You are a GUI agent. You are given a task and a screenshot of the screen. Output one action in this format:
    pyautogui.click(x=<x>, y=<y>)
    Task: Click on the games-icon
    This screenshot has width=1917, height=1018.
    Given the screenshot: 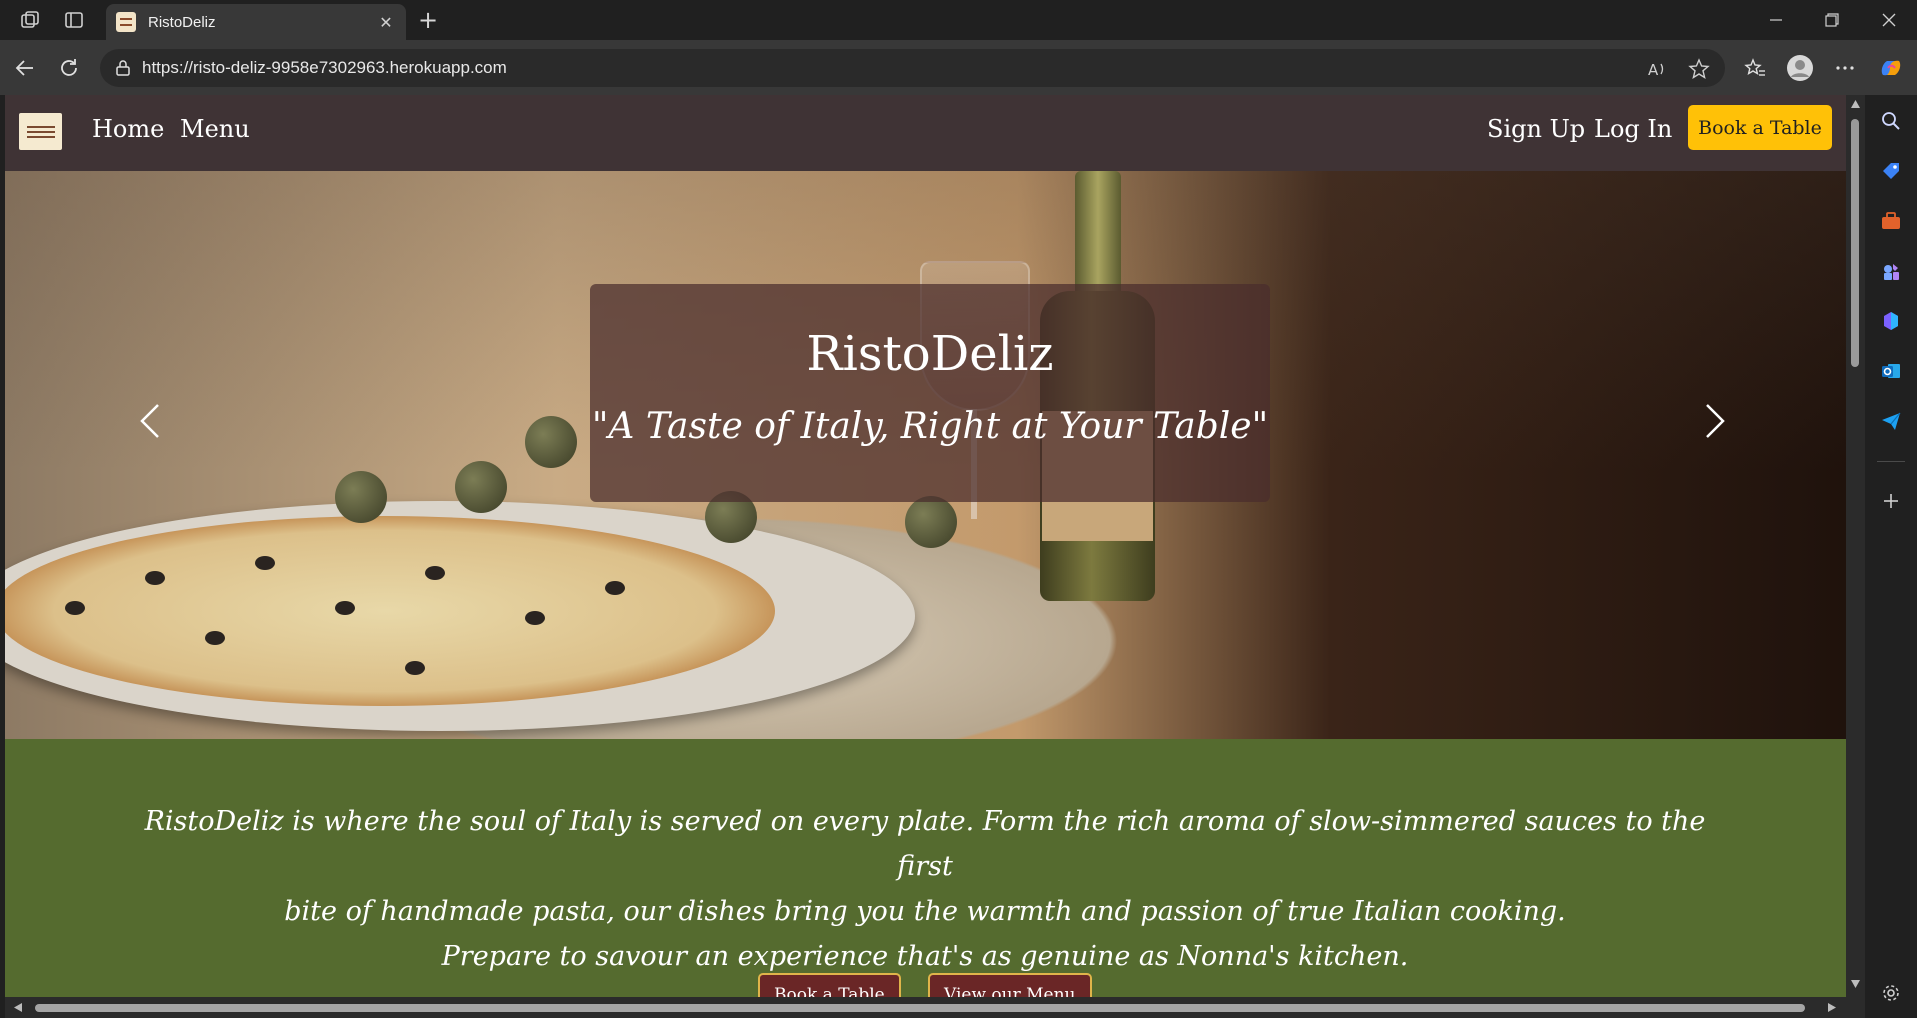 What is the action you would take?
    pyautogui.click(x=1891, y=271)
    